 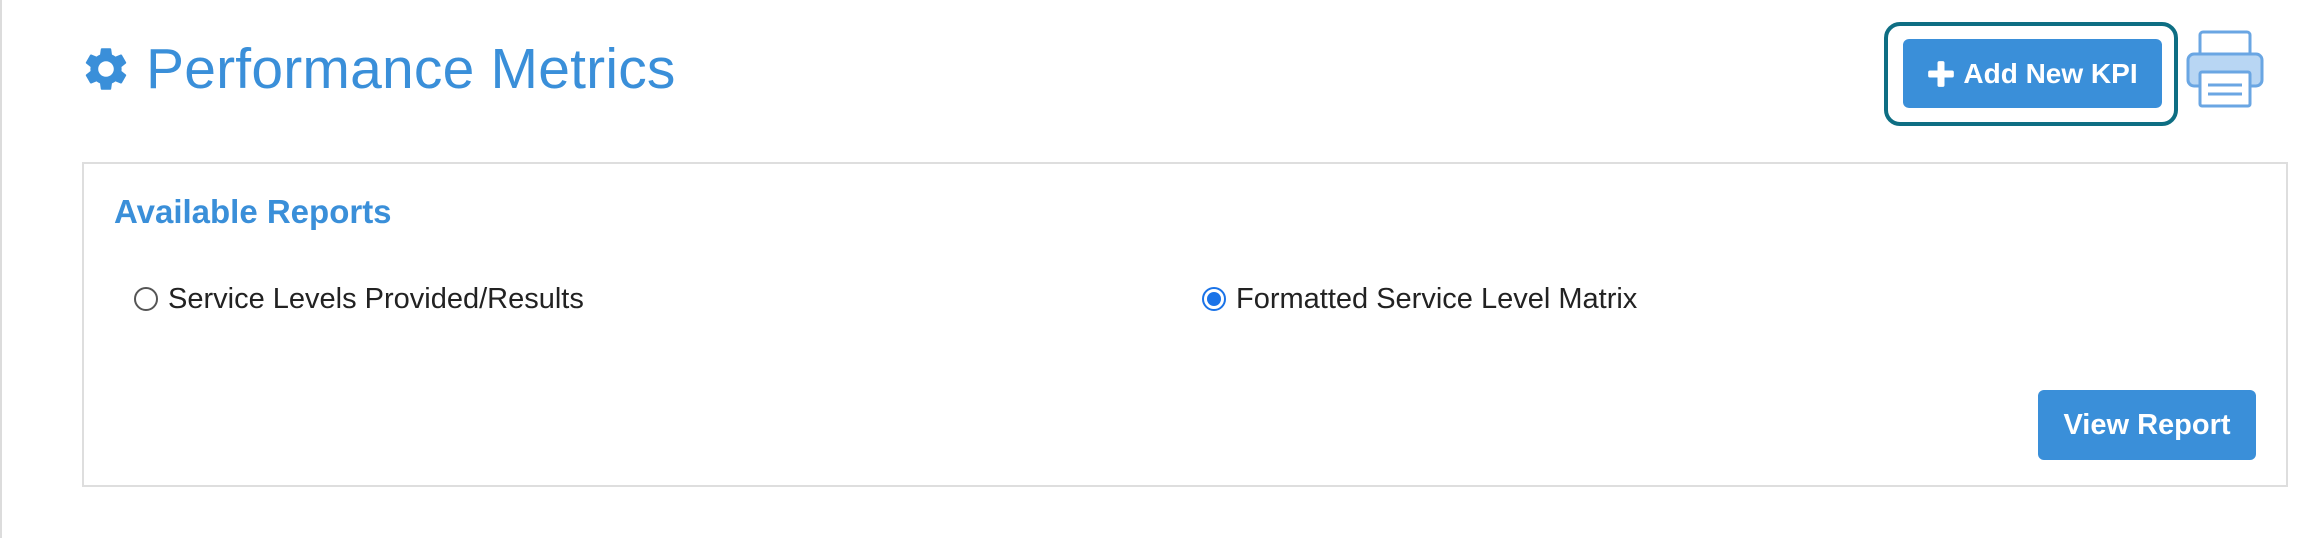 I want to click on gear-icon, so click(x=106, y=69).